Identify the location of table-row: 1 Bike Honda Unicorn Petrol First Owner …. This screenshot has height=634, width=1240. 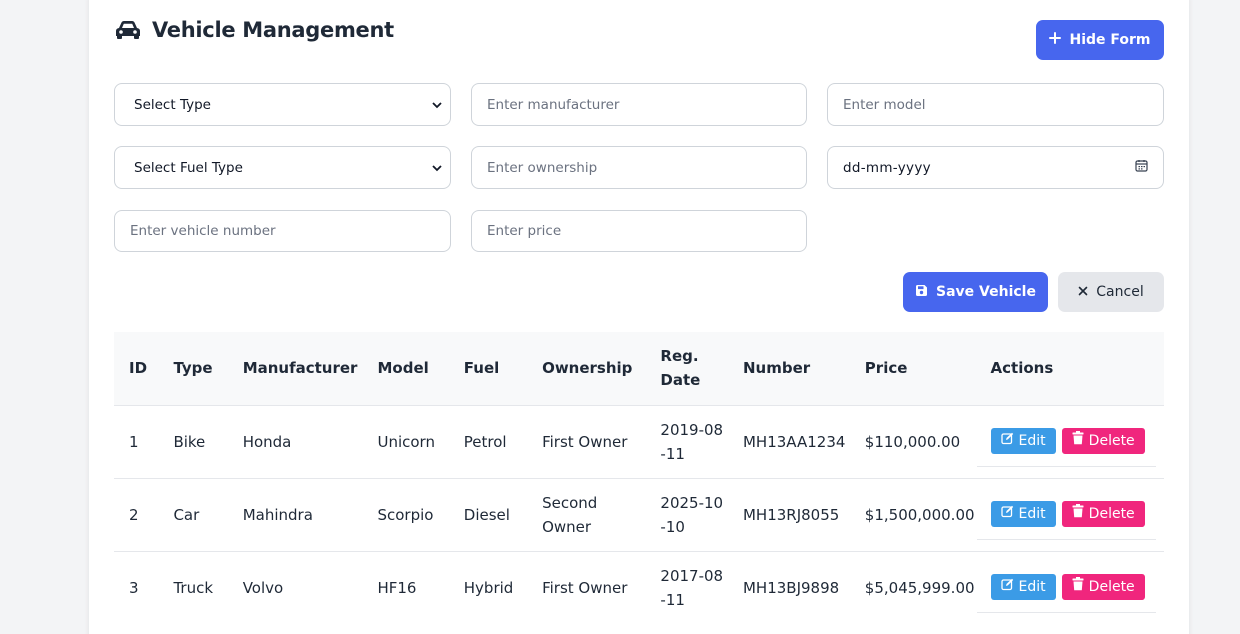
(639, 441).